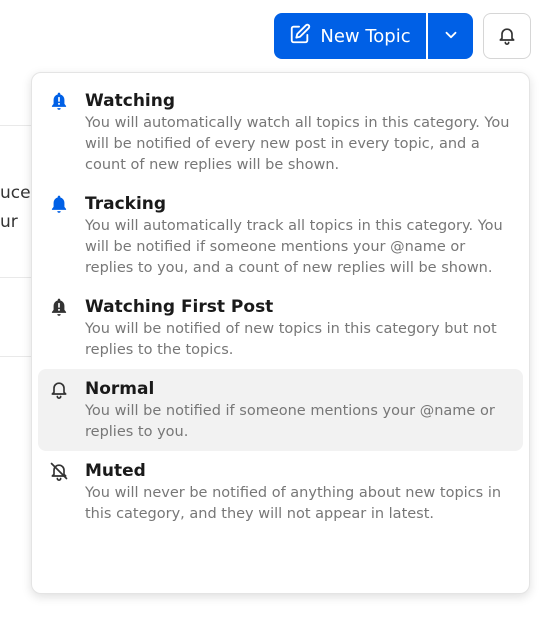 This screenshot has height=621, width=553. What do you see at coordinates (300, 36) in the screenshot?
I see `pencil-square-icon` at bounding box center [300, 36].